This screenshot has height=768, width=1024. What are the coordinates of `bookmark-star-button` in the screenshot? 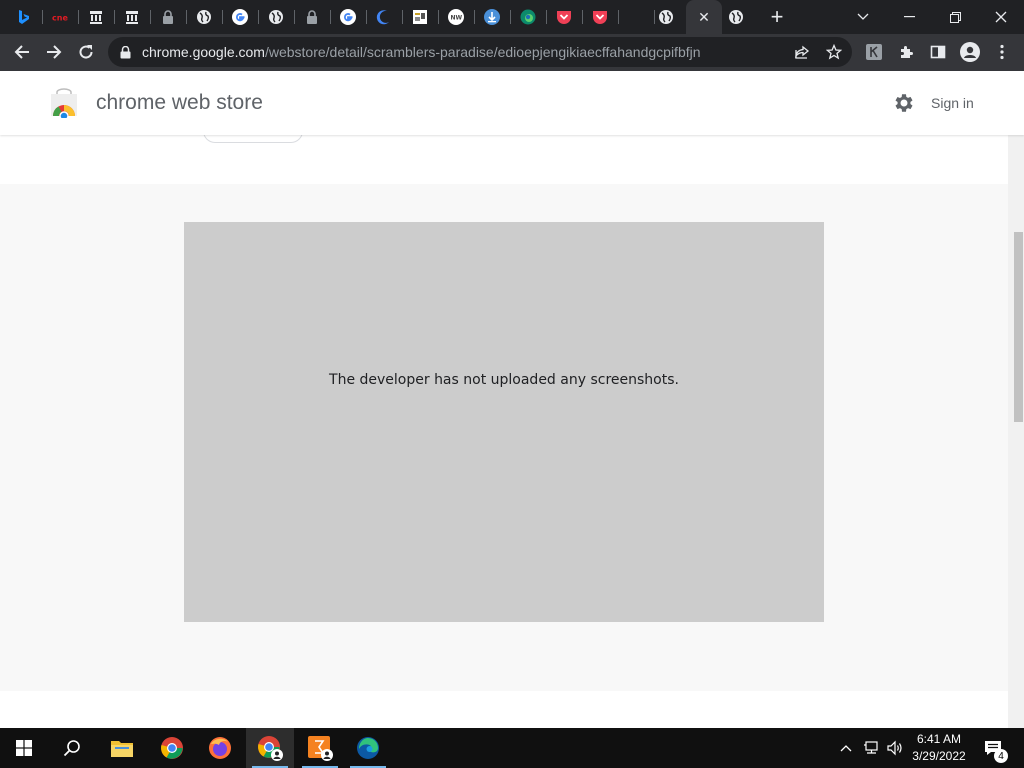 It's located at (834, 52).